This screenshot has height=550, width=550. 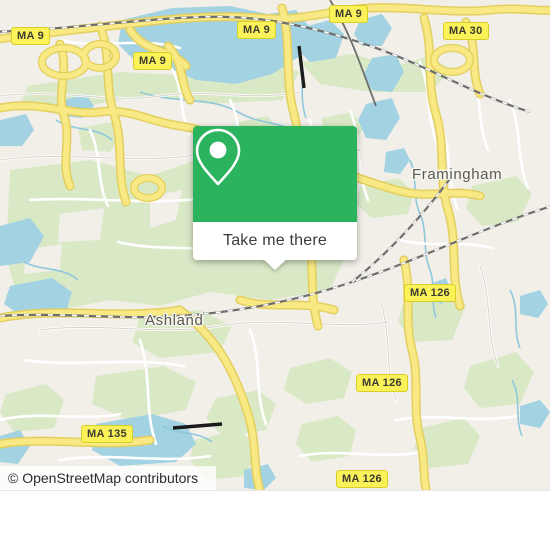 I want to click on take-me-there-label: Take me there, so click(x=275, y=240).